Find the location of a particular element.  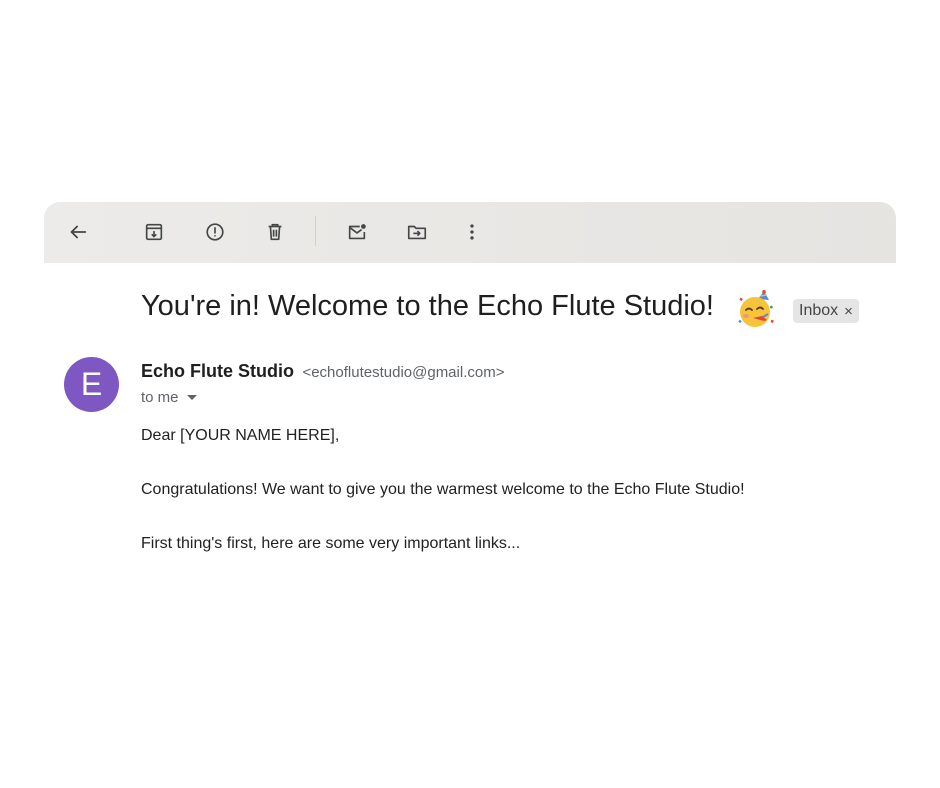

archive-icon is located at coordinates (154, 232).